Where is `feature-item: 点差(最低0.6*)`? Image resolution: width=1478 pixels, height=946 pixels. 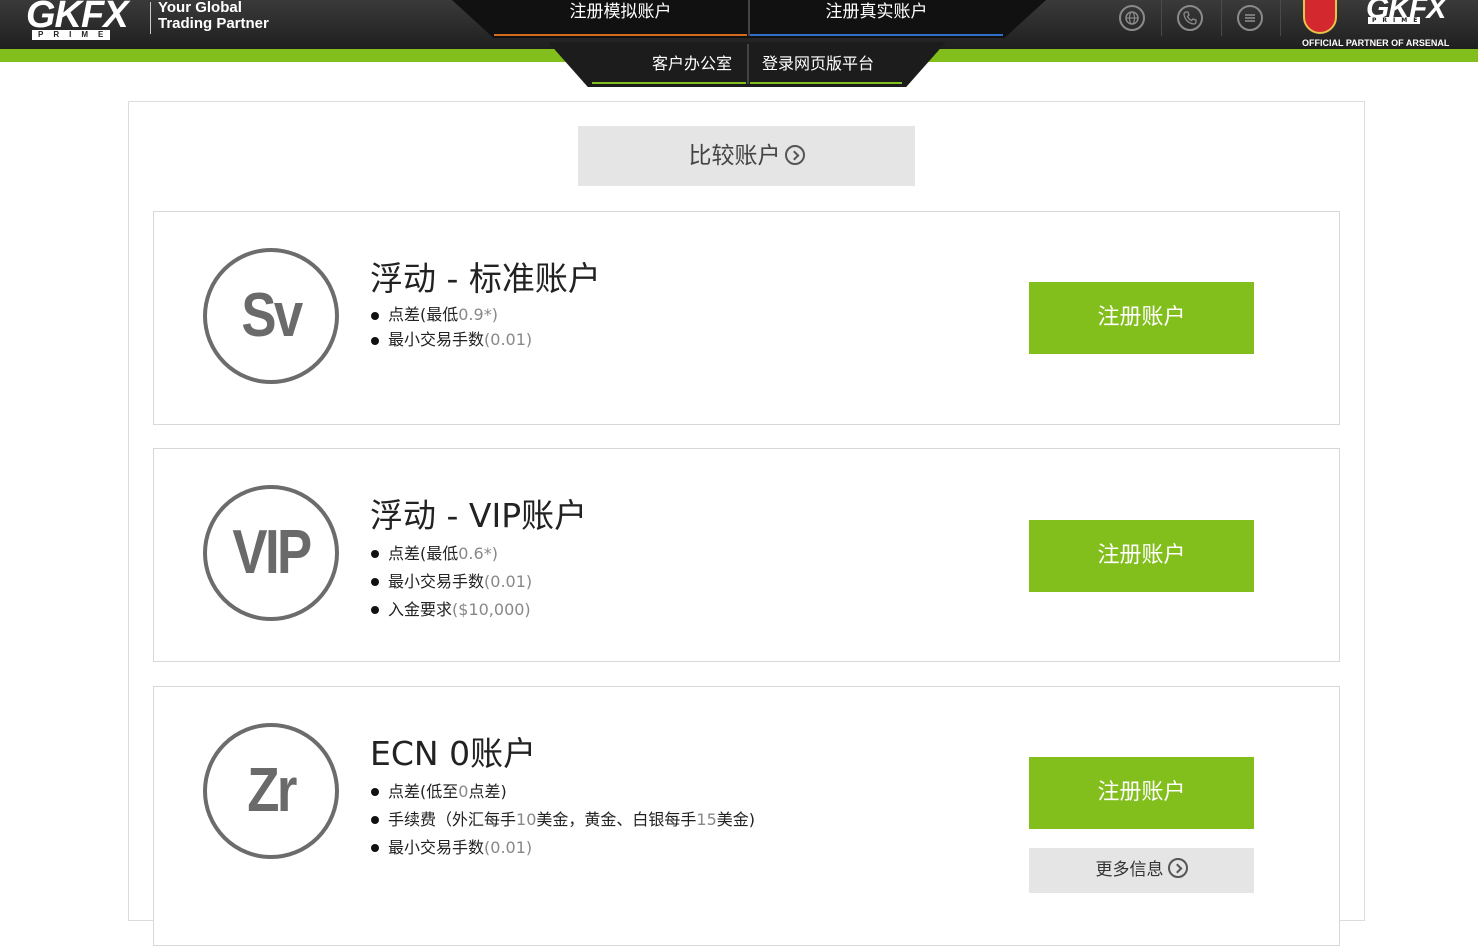 feature-item: 点差(最低0.6*) is located at coordinates (451, 554).